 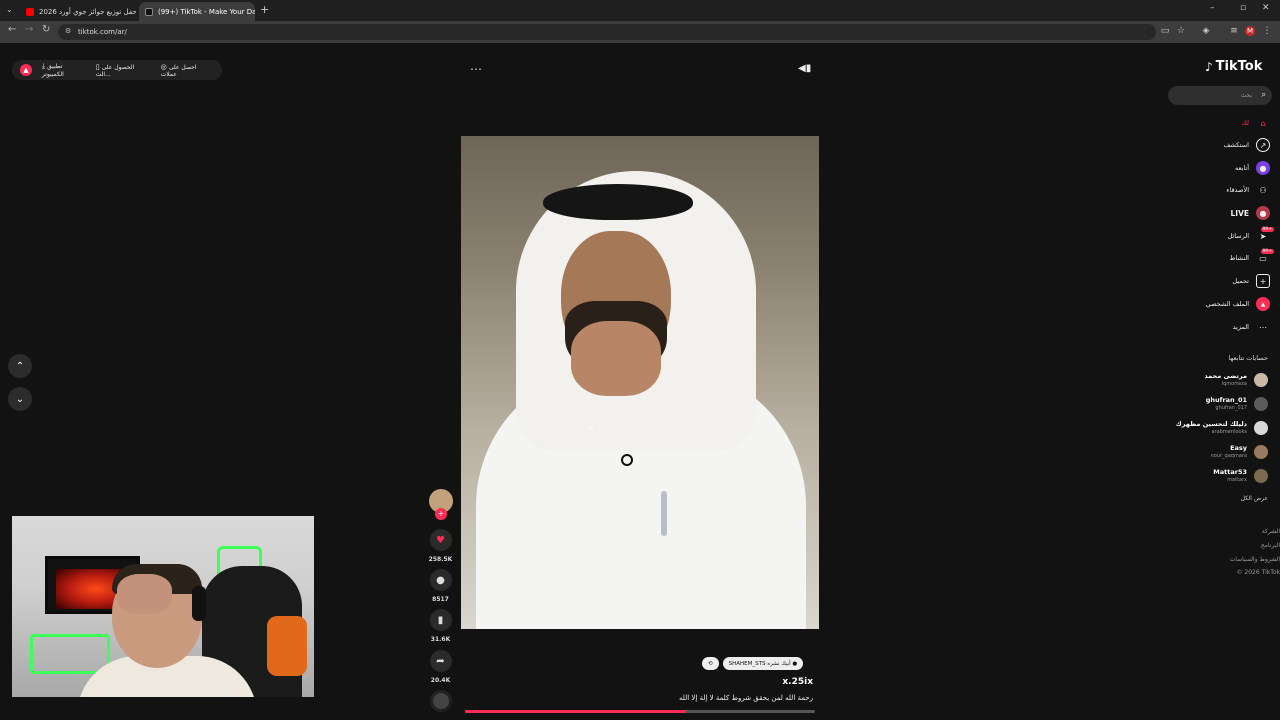 I want to click on share-icon: ➦, so click(x=440, y=661).